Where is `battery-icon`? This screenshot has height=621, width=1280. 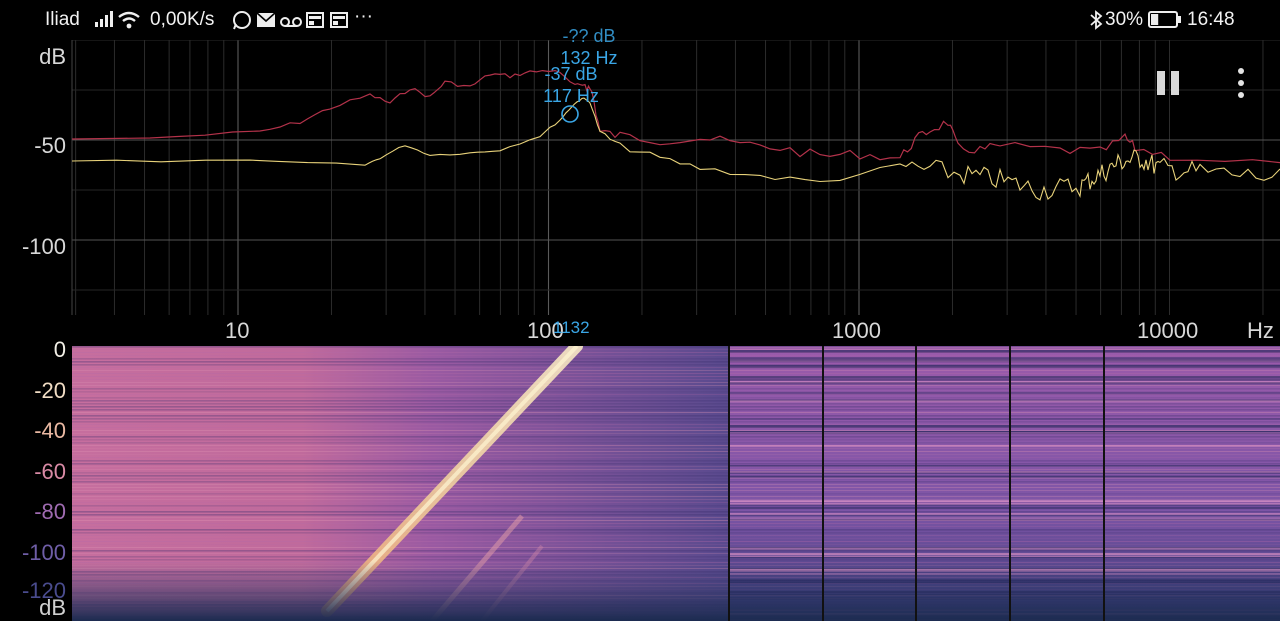 battery-icon is located at coordinates (1164, 19).